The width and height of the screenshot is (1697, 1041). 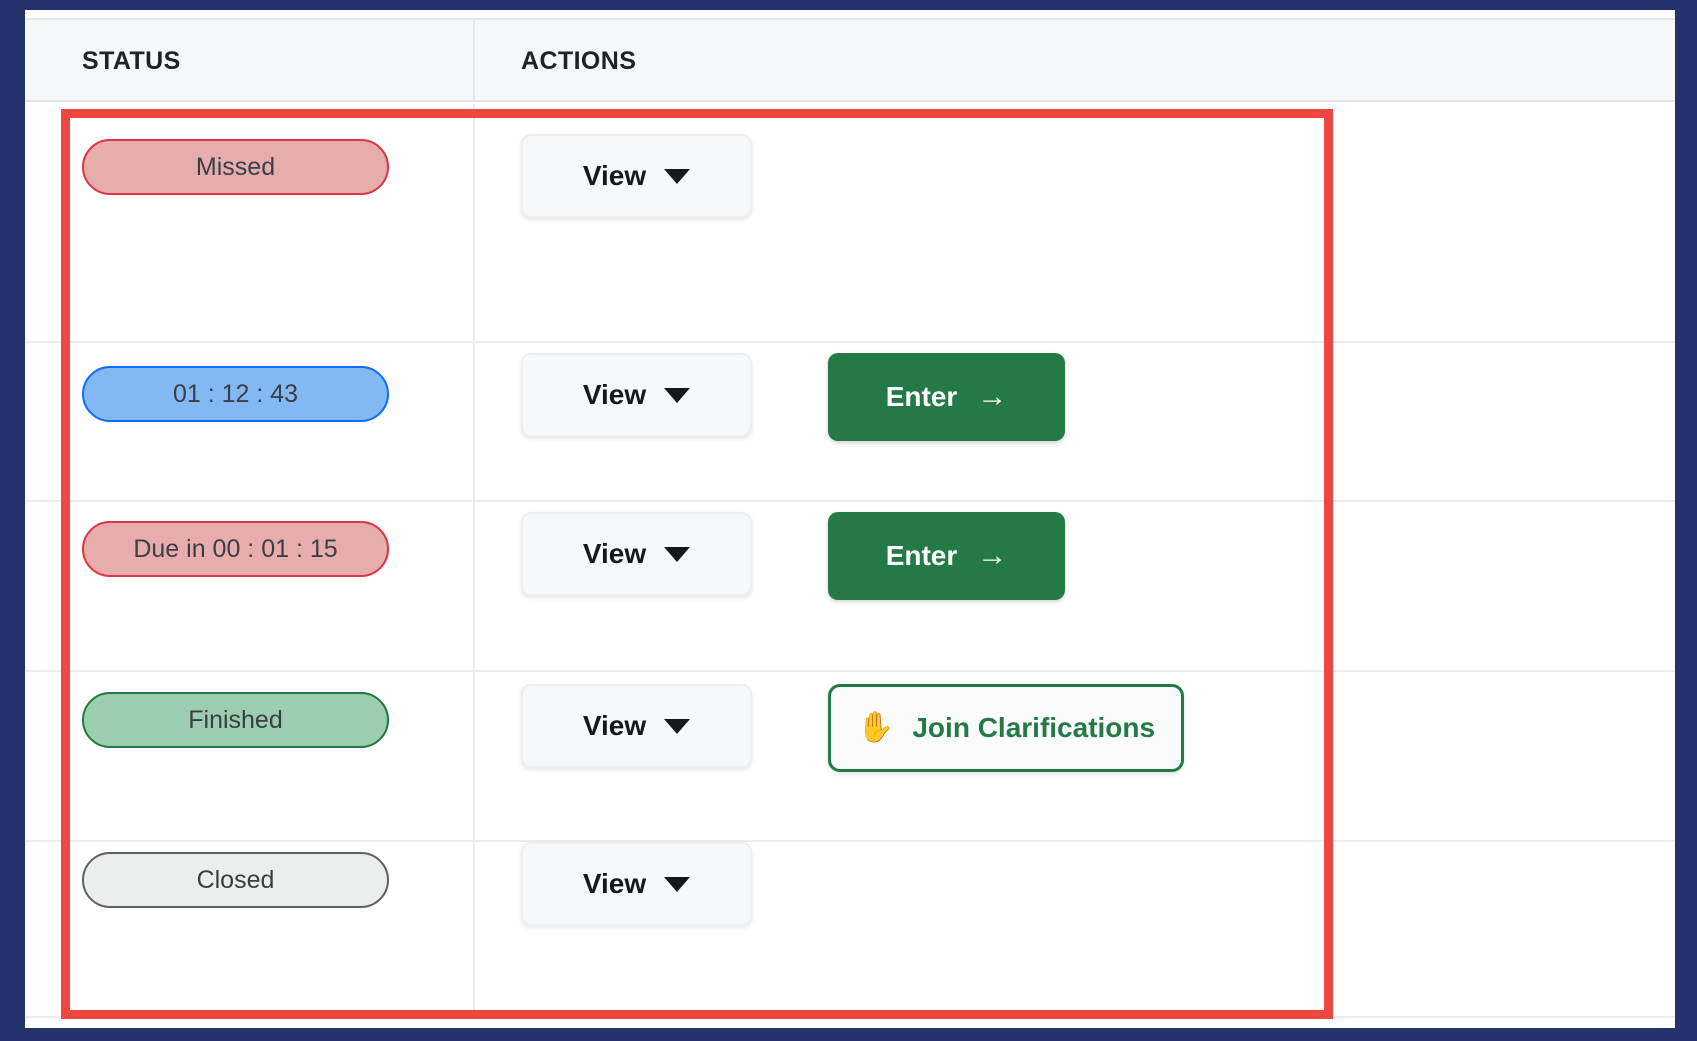 What do you see at coordinates (249, 929) in the screenshot?
I see `cell-status: Closed` at bounding box center [249, 929].